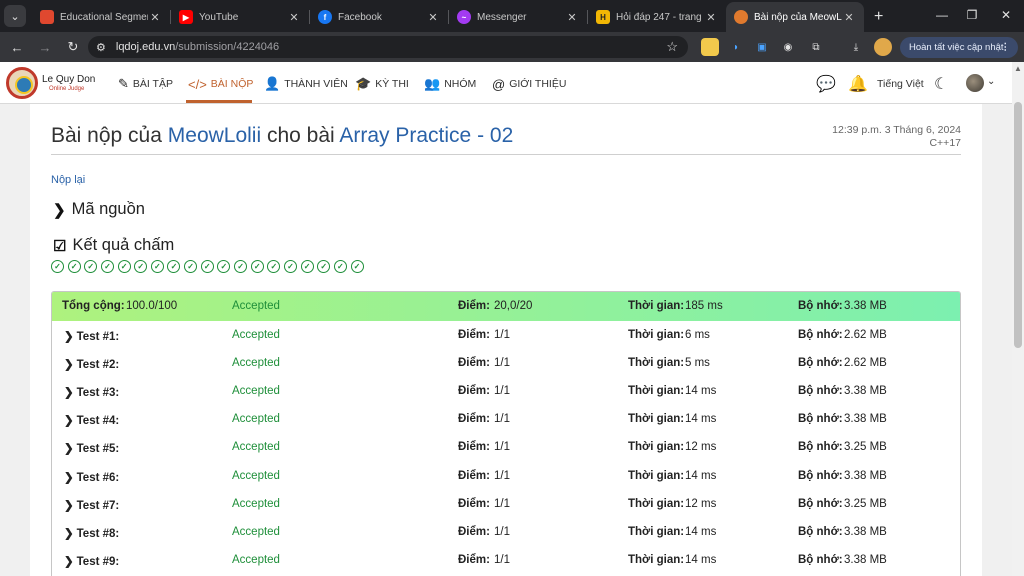 This screenshot has height=576, width=1024. I want to click on test-name: ❯ Test #1:, so click(91, 336).